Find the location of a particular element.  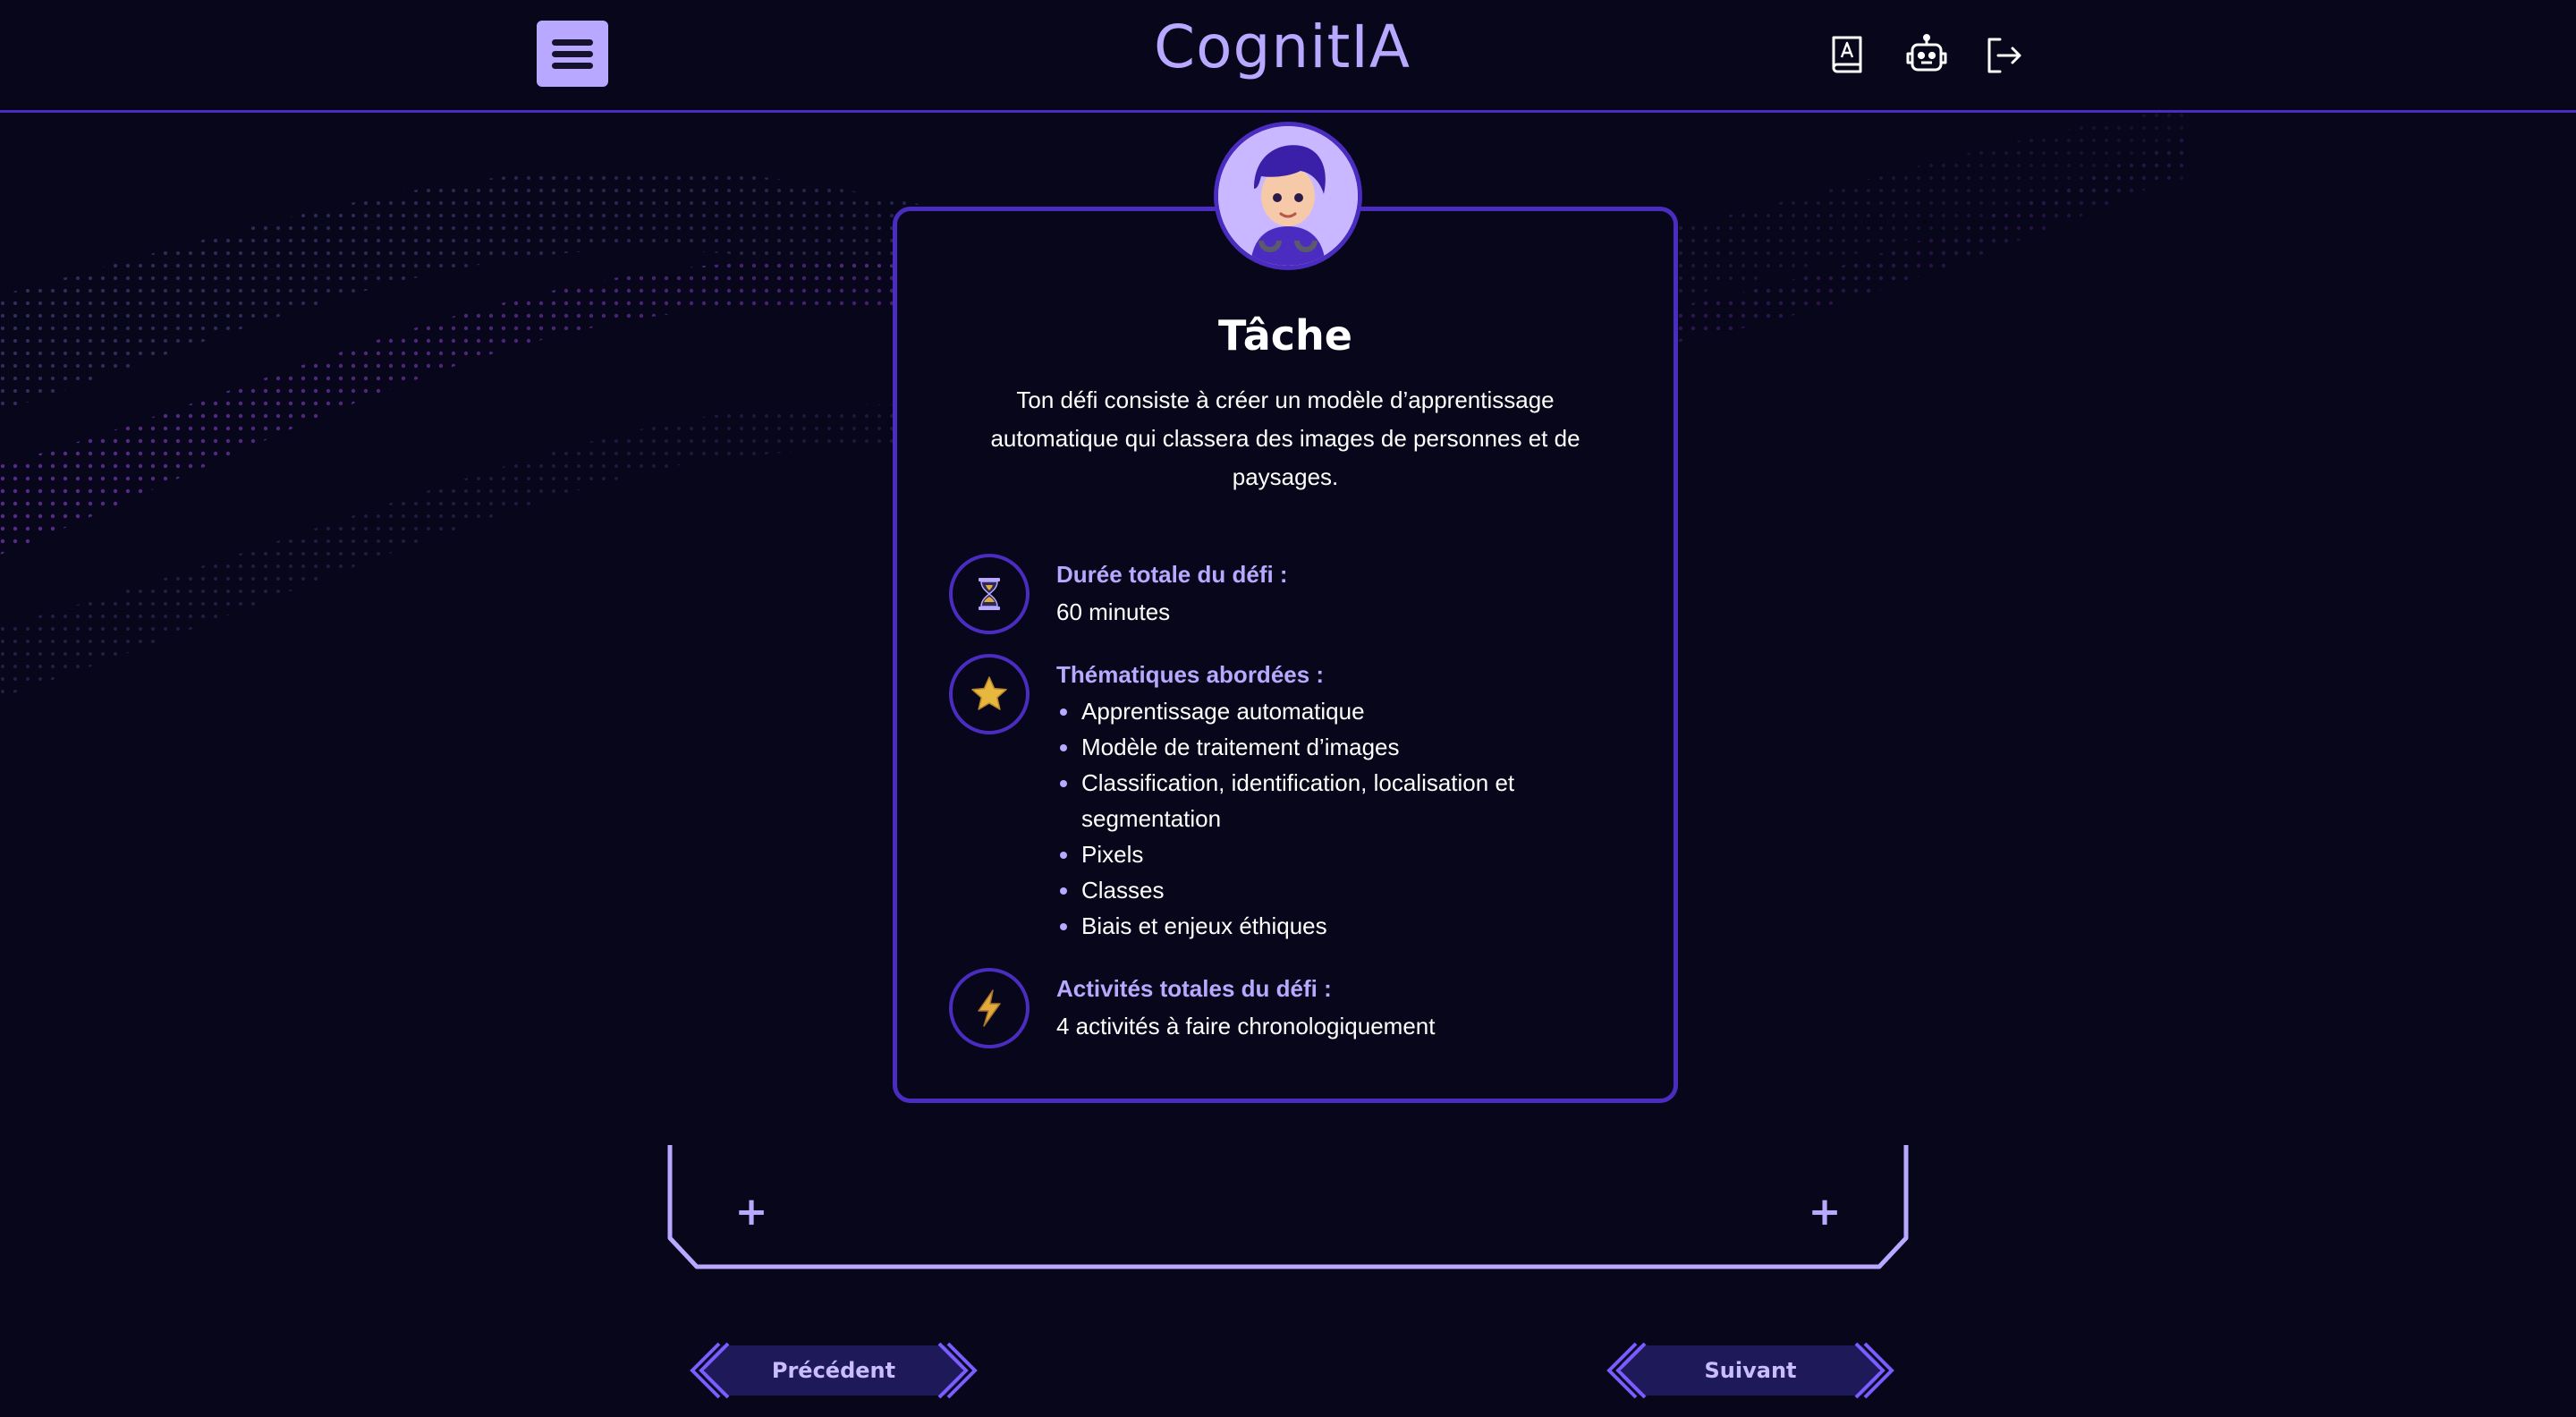

menu-icon is located at coordinates (572, 54).